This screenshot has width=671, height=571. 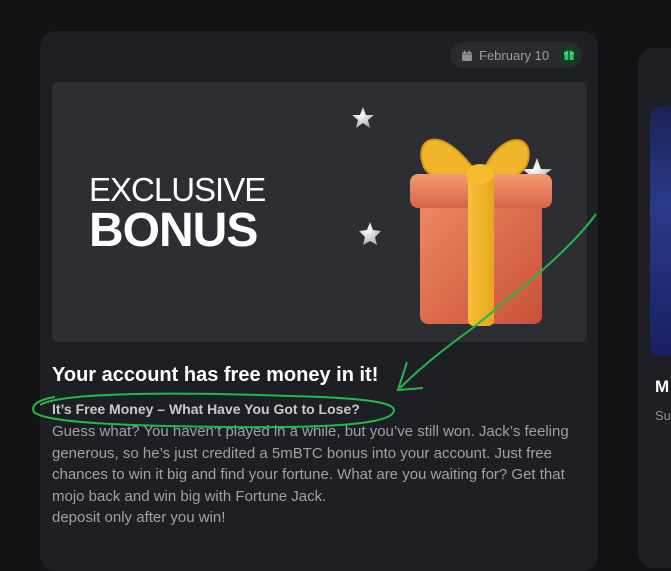 I want to click on next-promotion-card: M Su, so click(x=654, y=308).